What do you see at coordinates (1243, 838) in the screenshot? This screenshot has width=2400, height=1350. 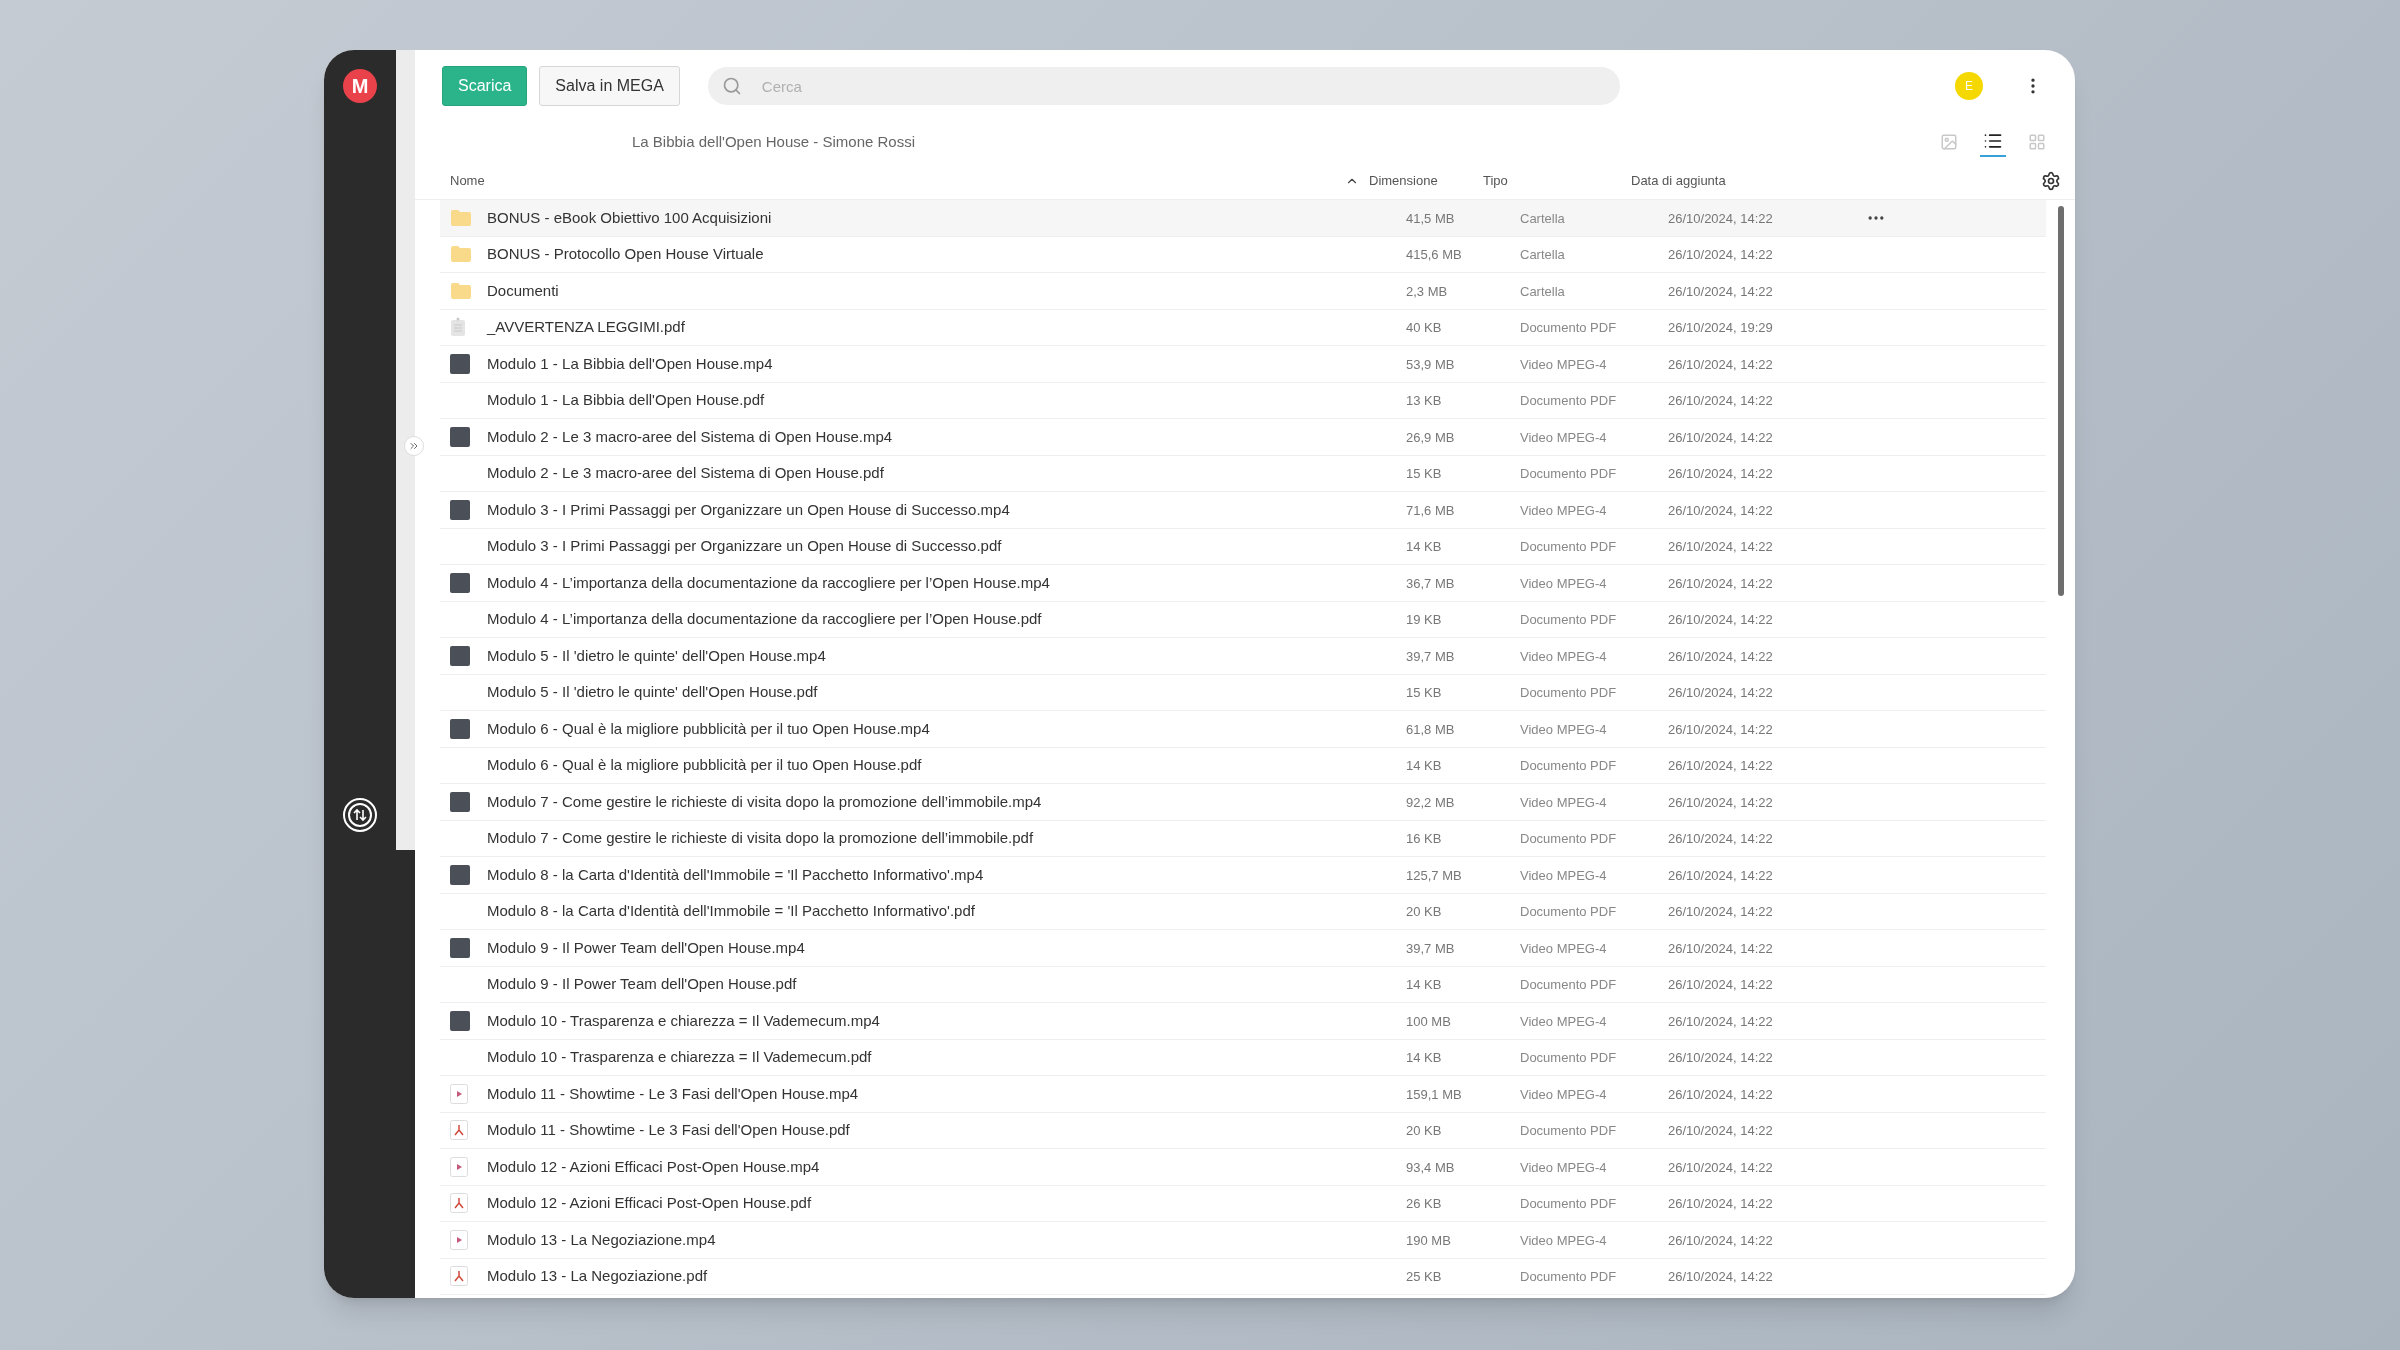 I see `file-row: Modulo 7 - Come gestire le richieste di visita dopo la promozione dell’immobile.pdf 16 KB Documento PDF 26/10/2024, 14:22` at bounding box center [1243, 838].